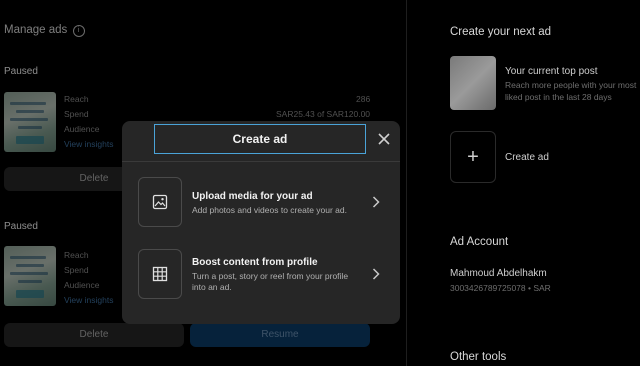 Image resolution: width=640 pixels, height=366 pixels. What do you see at coordinates (269, 210) in the screenshot?
I see `upload-media-desc: Add photos and videos to create your ad.` at bounding box center [269, 210].